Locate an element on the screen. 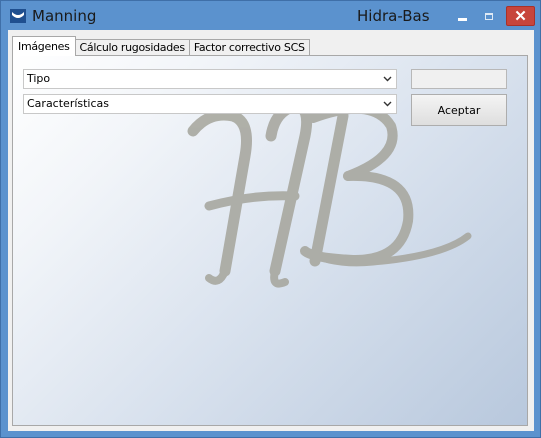  caracteristicas-dropdown-value: Características is located at coordinates (68, 103).